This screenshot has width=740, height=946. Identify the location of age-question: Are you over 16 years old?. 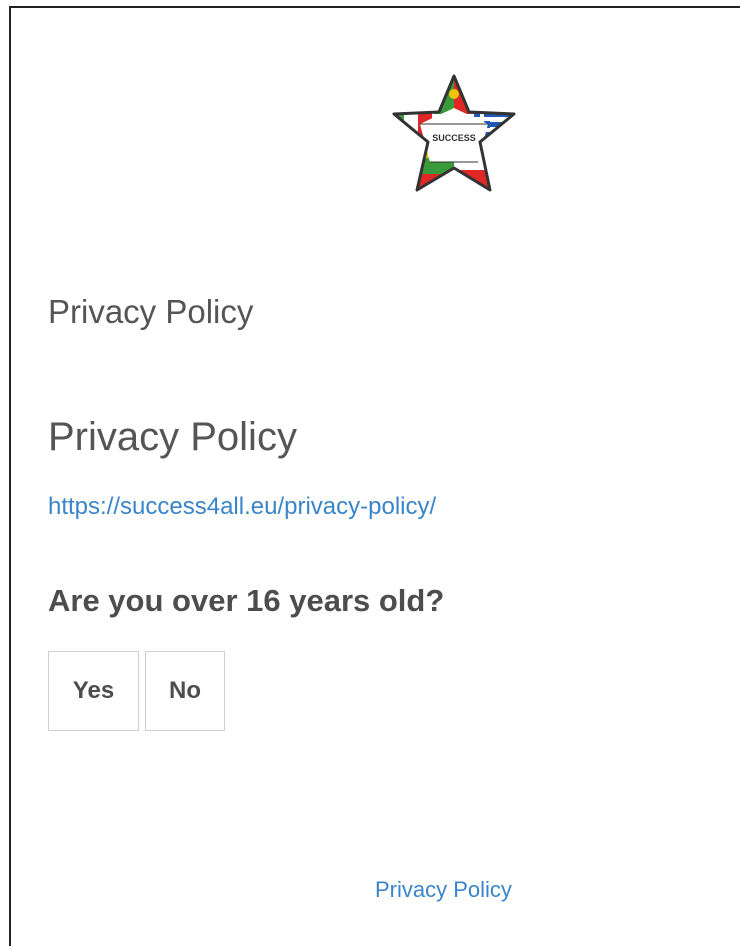
(246, 600).